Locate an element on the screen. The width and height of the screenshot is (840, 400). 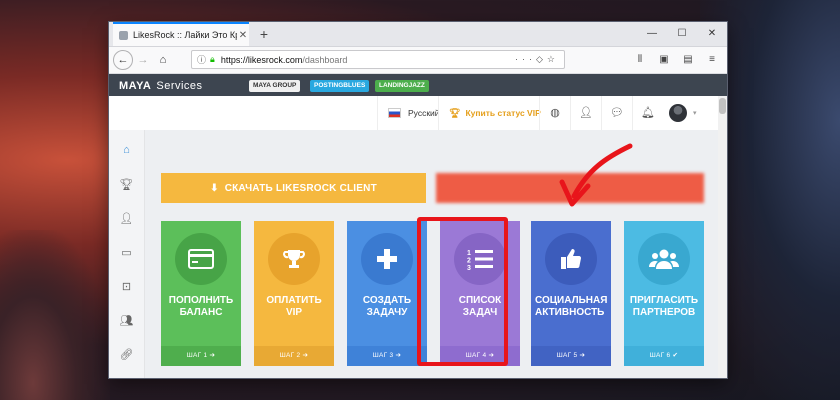
back-button: ← is located at coordinates (123, 60).